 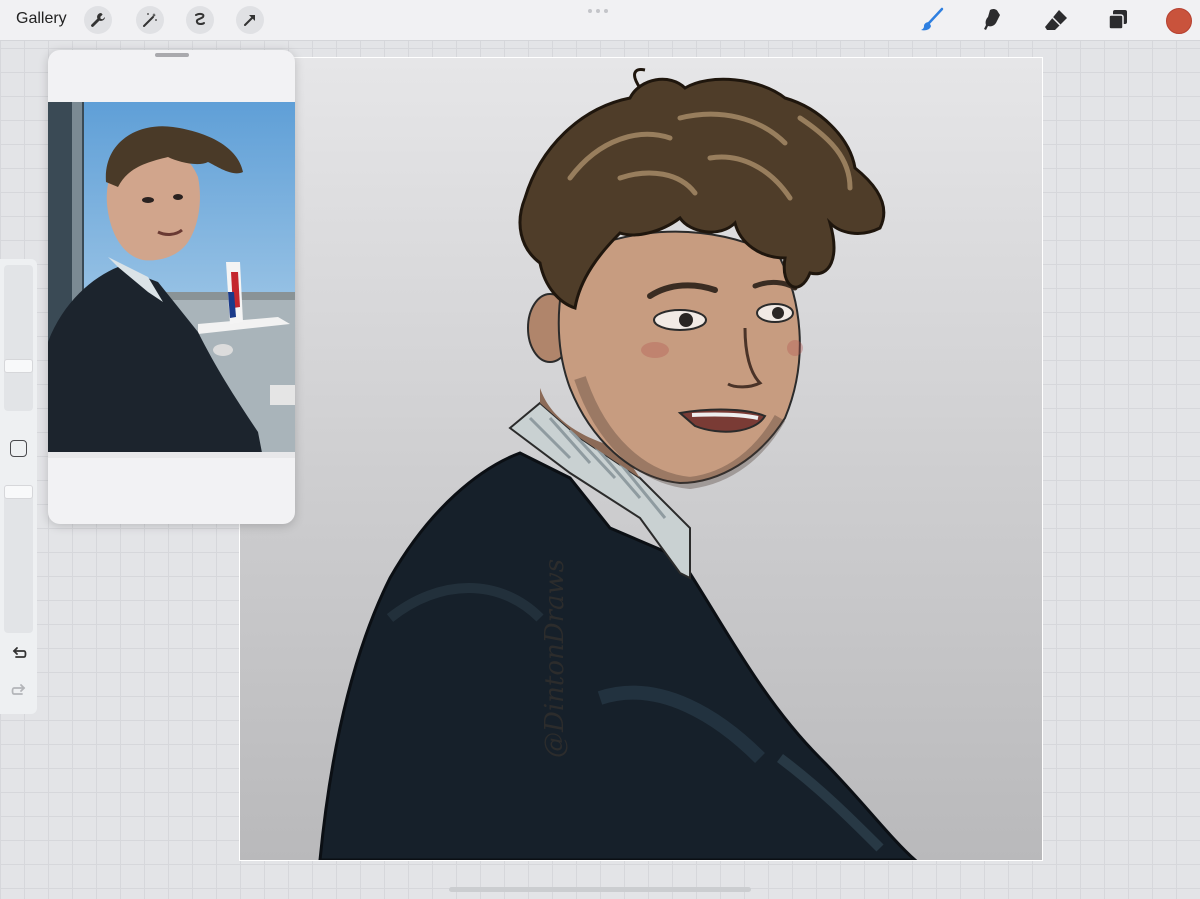 What do you see at coordinates (18, 366) in the screenshot?
I see `brush-size-thumb` at bounding box center [18, 366].